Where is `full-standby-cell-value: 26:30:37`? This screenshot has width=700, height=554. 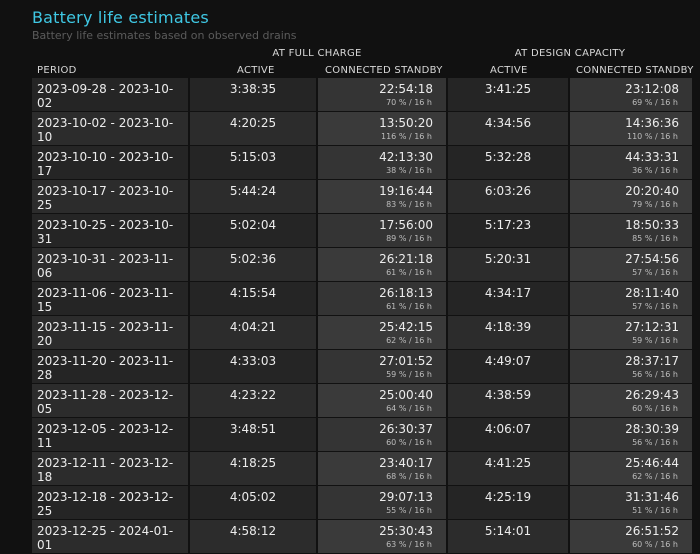 full-standby-cell-value: 26:30:37 is located at coordinates (406, 429).